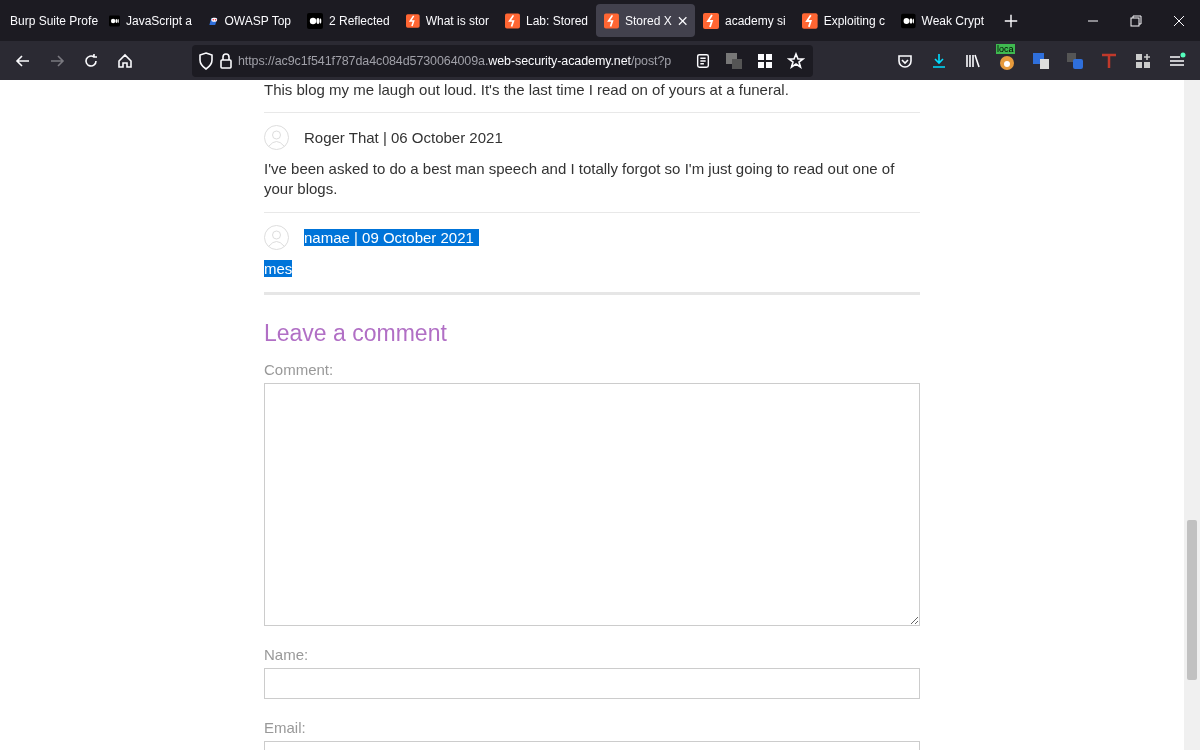 Image resolution: width=1200 pixels, height=750 pixels. Describe the element at coordinates (403, 137) in the screenshot. I see `comment-author: Roger That | 06 October 2021` at that location.